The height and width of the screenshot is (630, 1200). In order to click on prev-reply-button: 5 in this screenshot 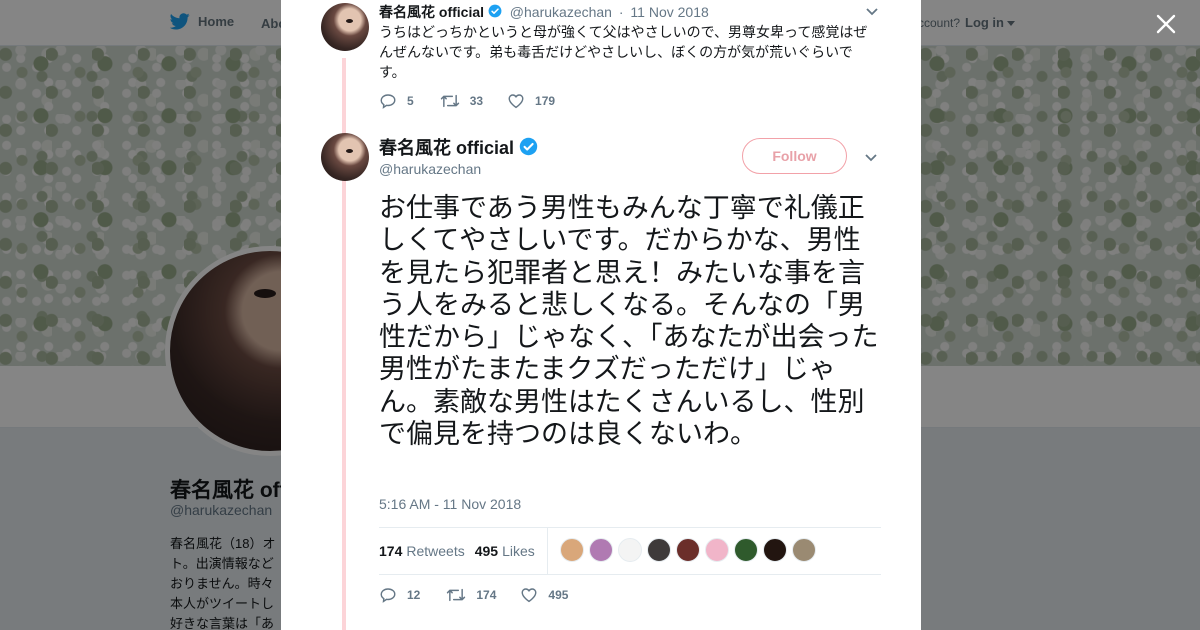, I will do `click(396, 101)`.